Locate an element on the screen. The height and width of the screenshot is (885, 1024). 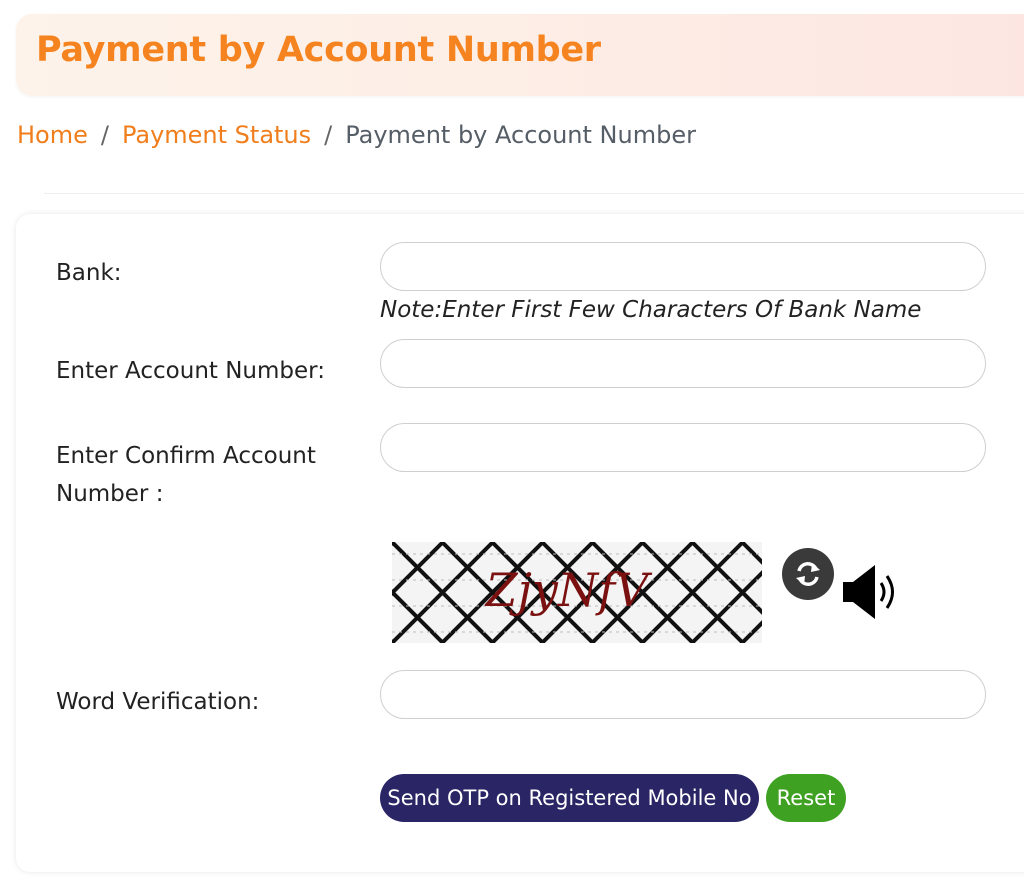
captcha-text: ZjyNfV is located at coordinates (568, 590).